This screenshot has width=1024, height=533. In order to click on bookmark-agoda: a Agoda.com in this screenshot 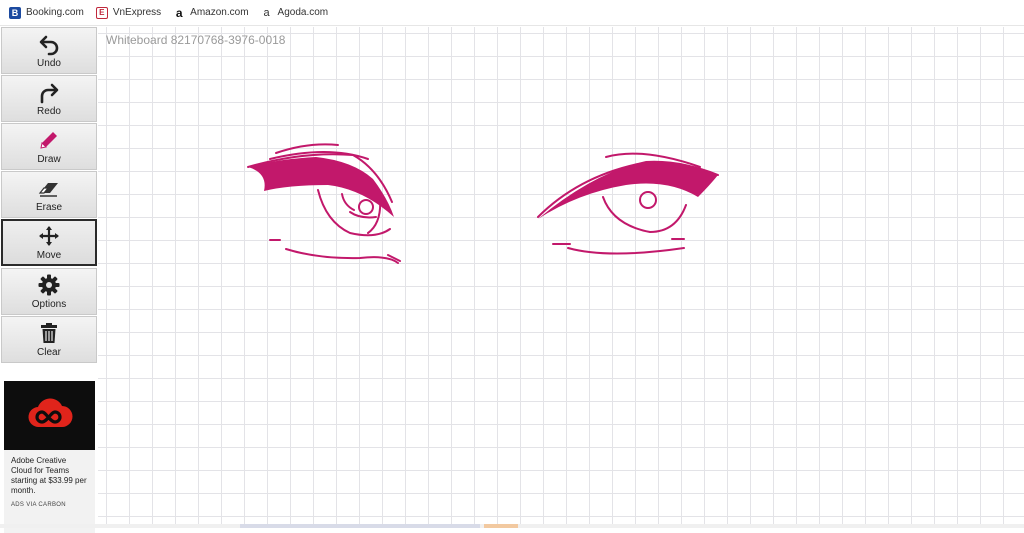, I will do `click(295, 12)`.